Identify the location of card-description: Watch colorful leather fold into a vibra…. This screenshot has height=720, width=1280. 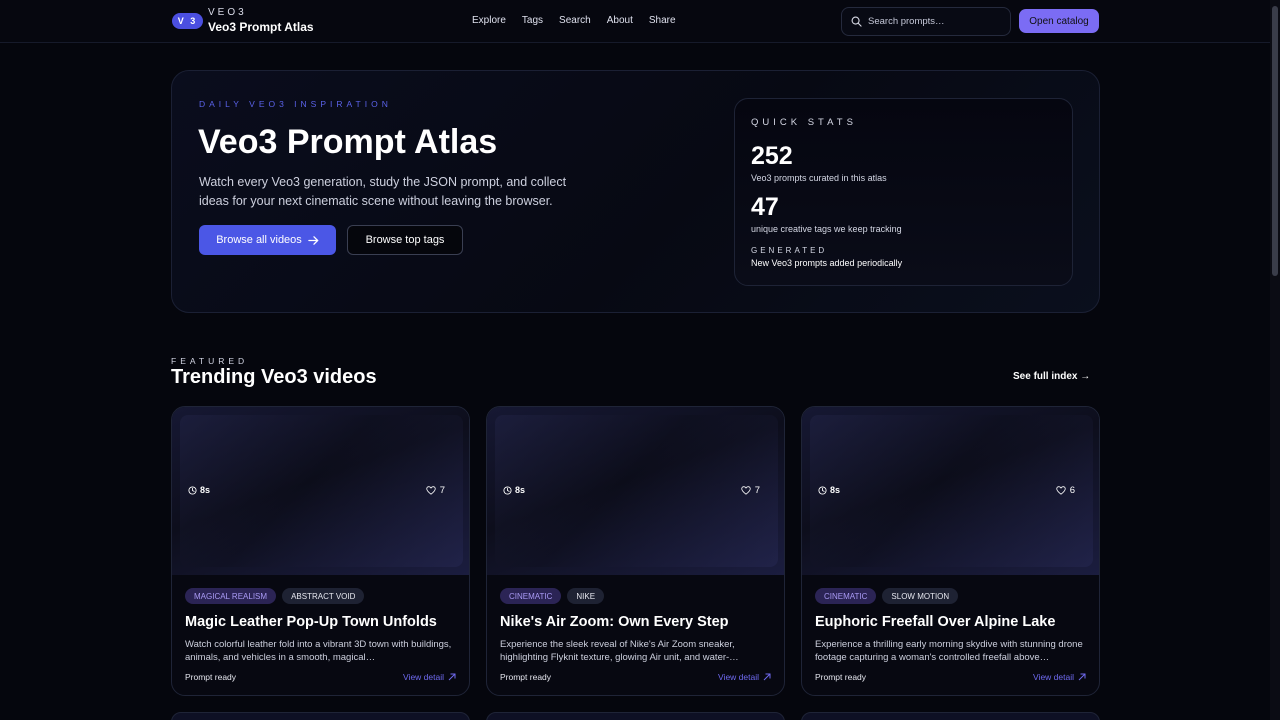
(318, 651).